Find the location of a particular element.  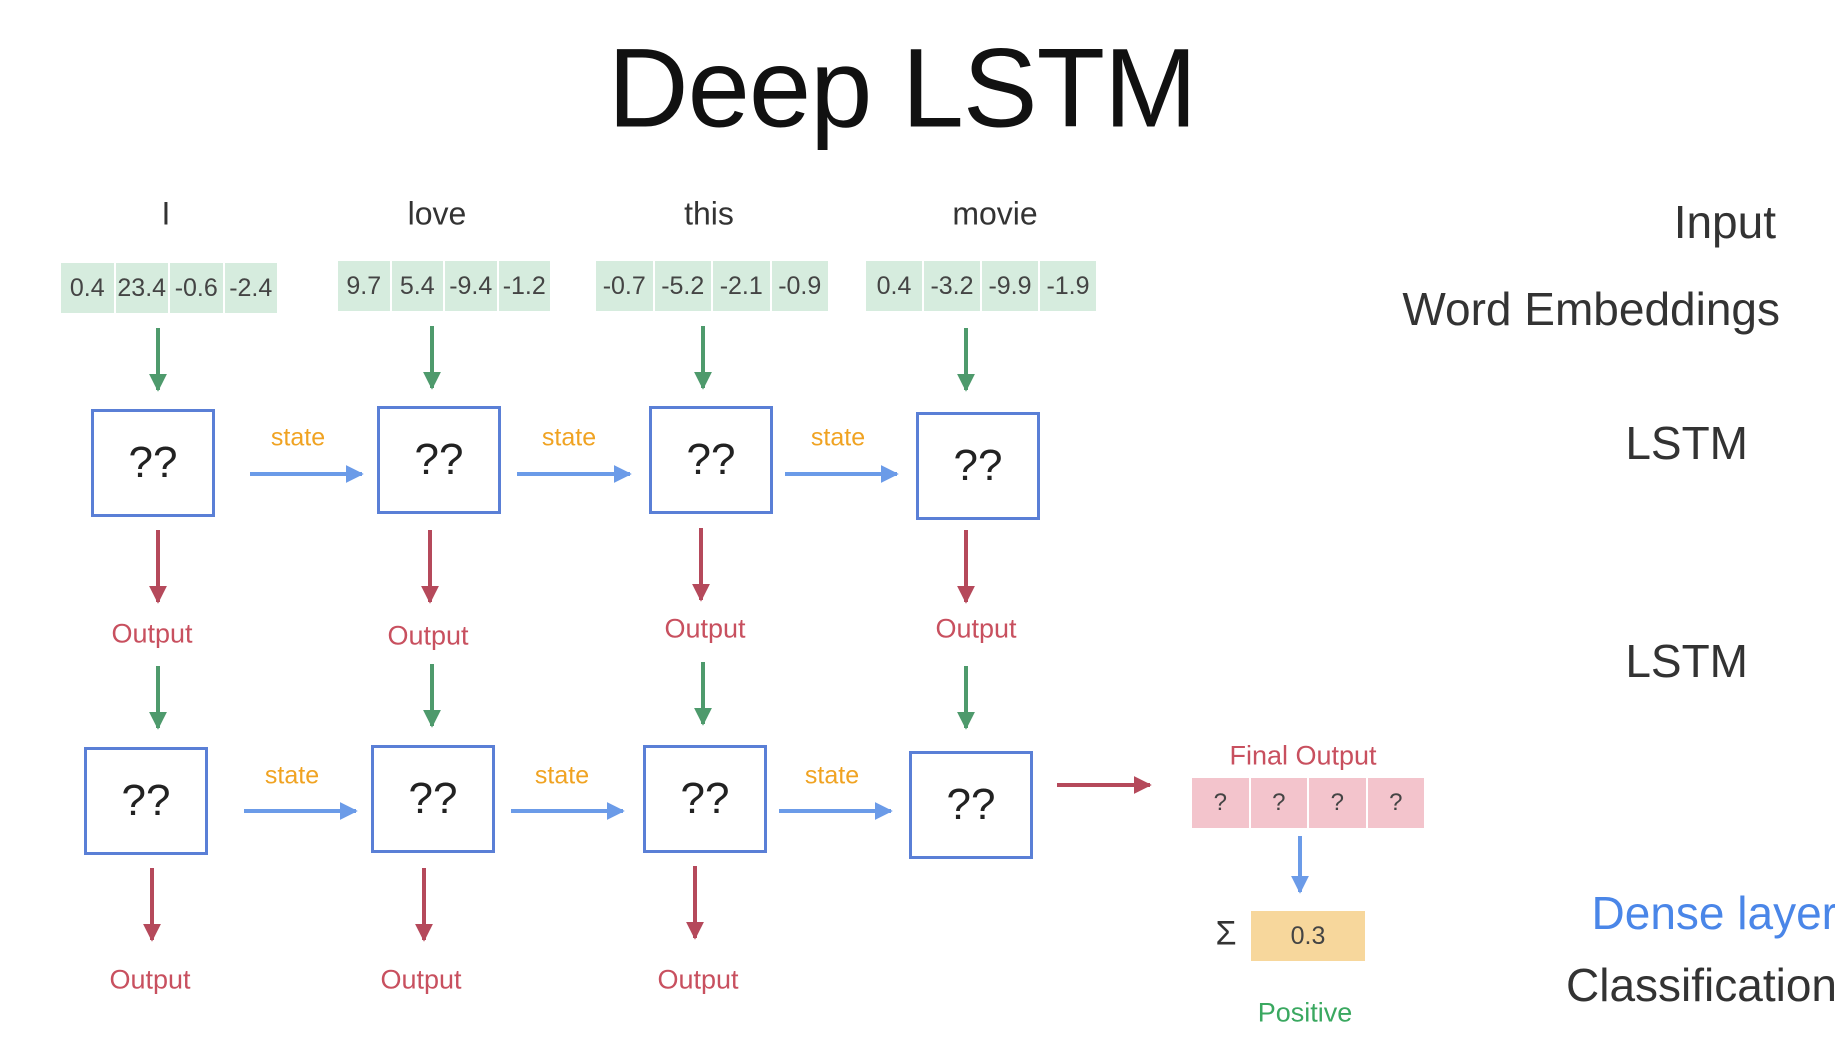

embedding-vector: 9.7 5.4 -9.4 -1.2 is located at coordinates (444, 286).